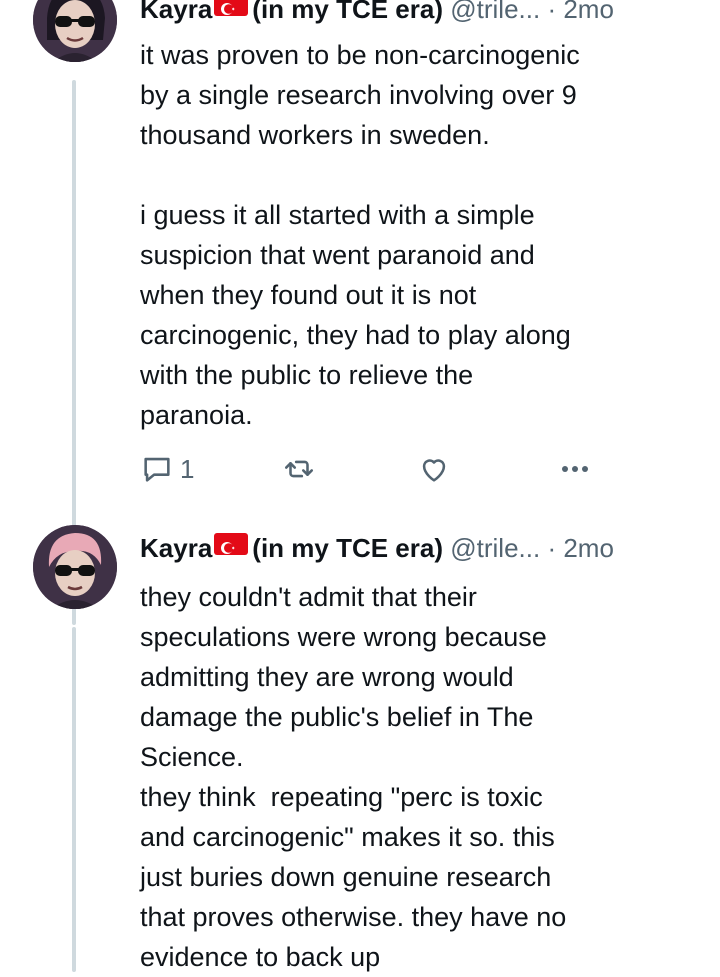  I want to click on reply-icon, so click(157, 469).